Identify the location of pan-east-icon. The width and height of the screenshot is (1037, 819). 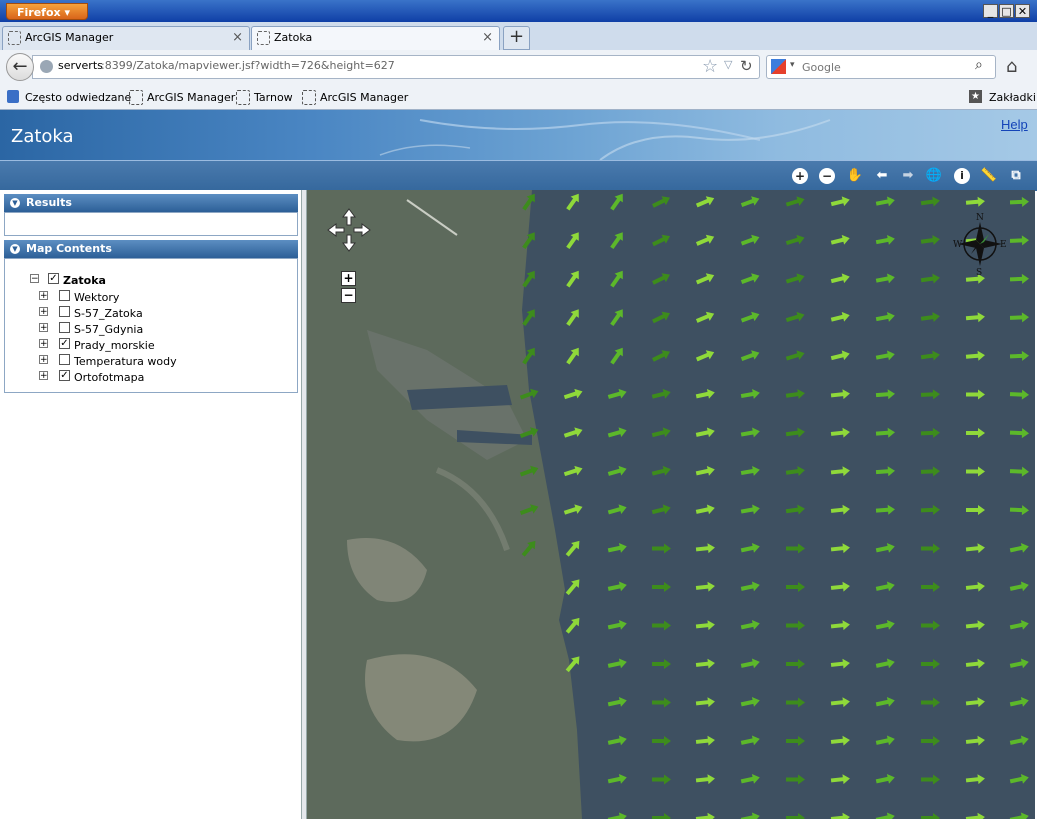
(362, 230).